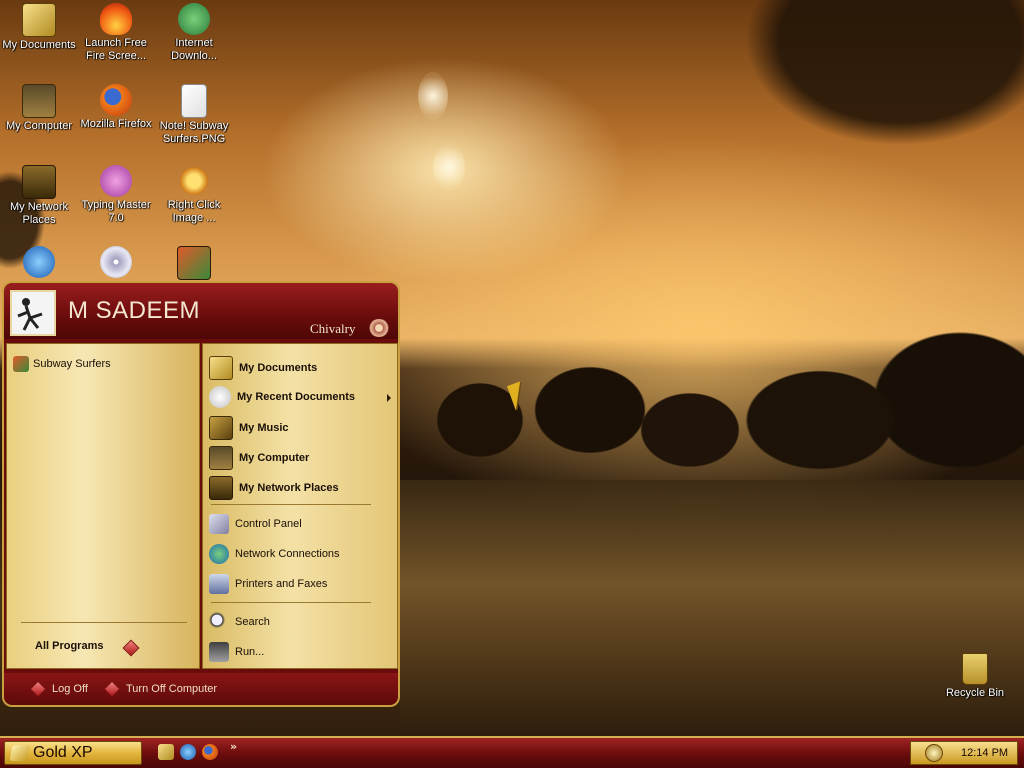 Image resolution: width=1024 pixels, height=768 pixels. What do you see at coordinates (333, 328) in the screenshot?
I see `theme-name: Chivalry` at bounding box center [333, 328].